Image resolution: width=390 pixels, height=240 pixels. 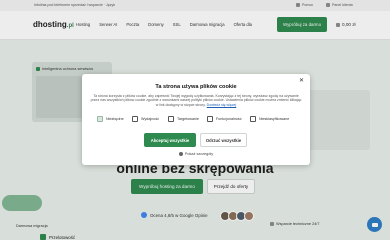 I want to click on cookie-option-necessary: Niezbędne, so click(x=110, y=119).